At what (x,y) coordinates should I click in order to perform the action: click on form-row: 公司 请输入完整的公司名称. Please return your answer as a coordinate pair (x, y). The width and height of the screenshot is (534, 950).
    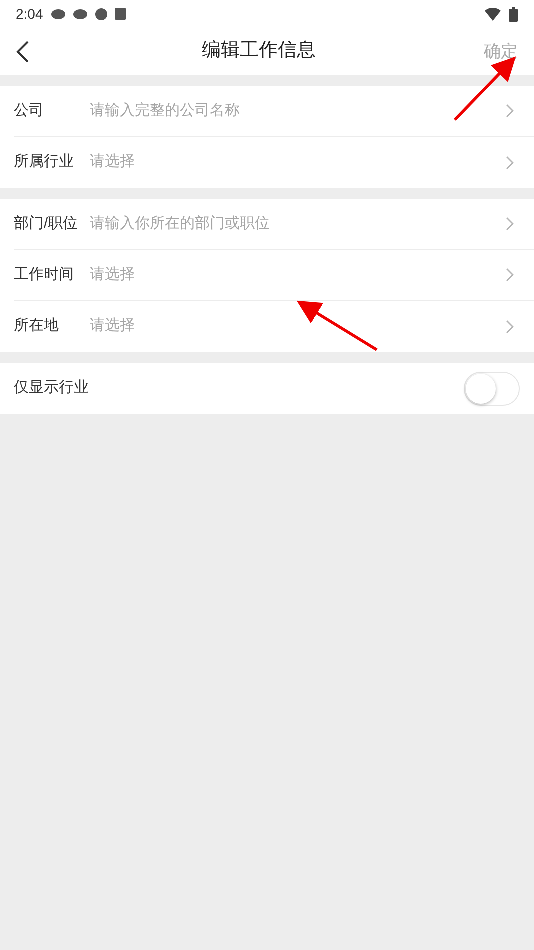
    Looking at the image, I should click on (274, 111).